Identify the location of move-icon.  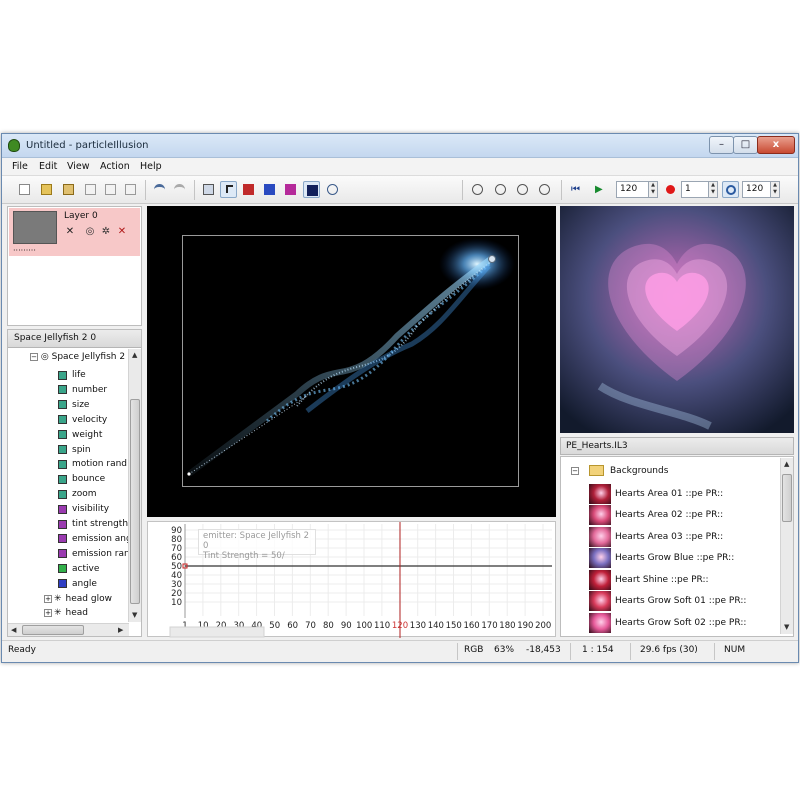
(332, 189).